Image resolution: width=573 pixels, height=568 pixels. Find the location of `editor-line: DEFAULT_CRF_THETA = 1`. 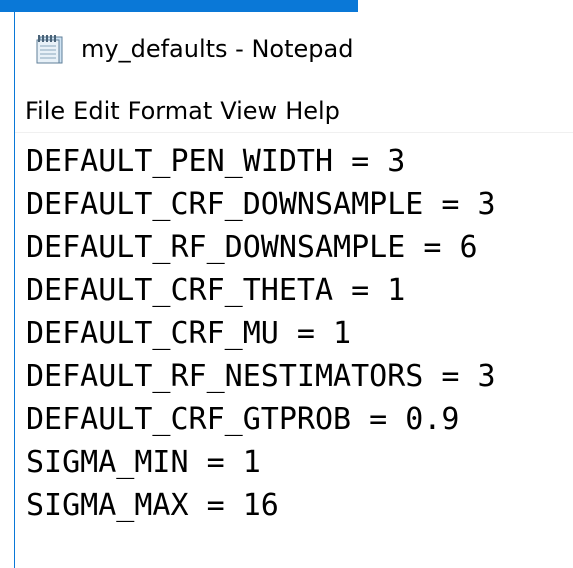

editor-line: DEFAULT_CRF_THETA = 1 is located at coordinates (216, 290).